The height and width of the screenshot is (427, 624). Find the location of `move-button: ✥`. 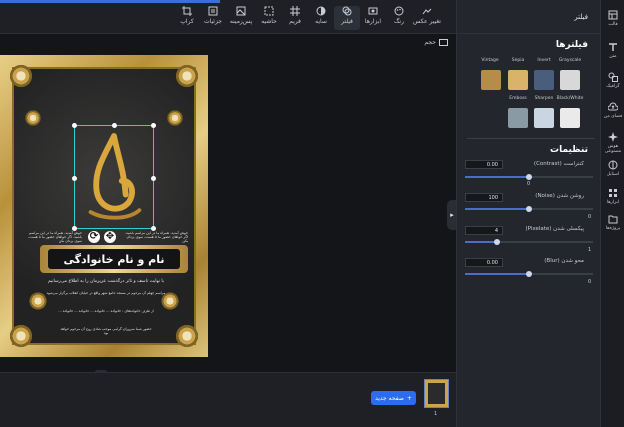

move-button: ✥ is located at coordinates (110, 237).